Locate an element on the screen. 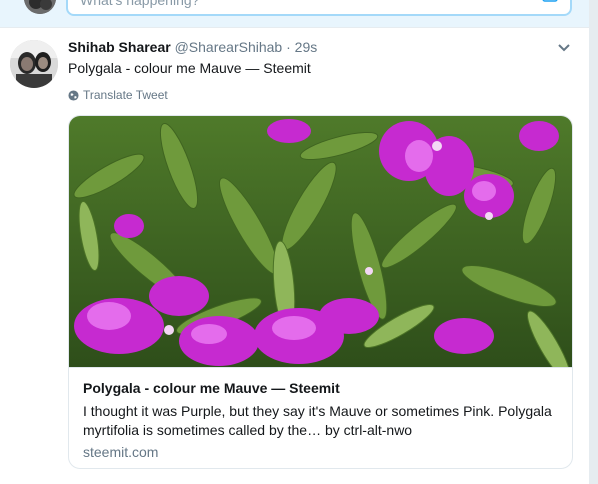 This screenshot has height=484, width=598. chevron-down-icon is located at coordinates (564, 48).